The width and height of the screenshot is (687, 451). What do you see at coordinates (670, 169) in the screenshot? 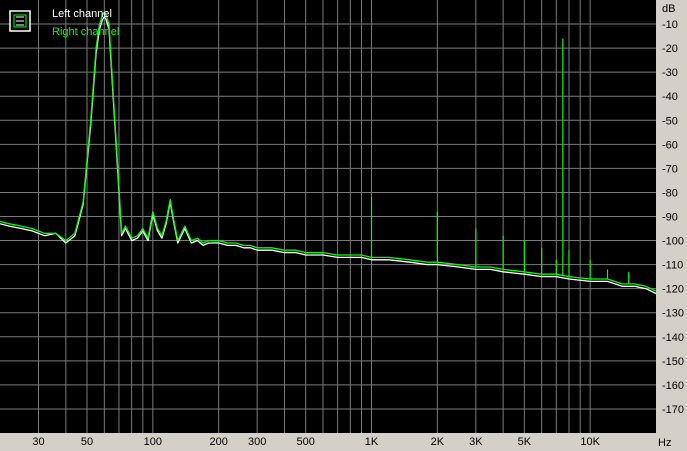
I see `y-tick-label: -70` at bounding box center [670, 169].